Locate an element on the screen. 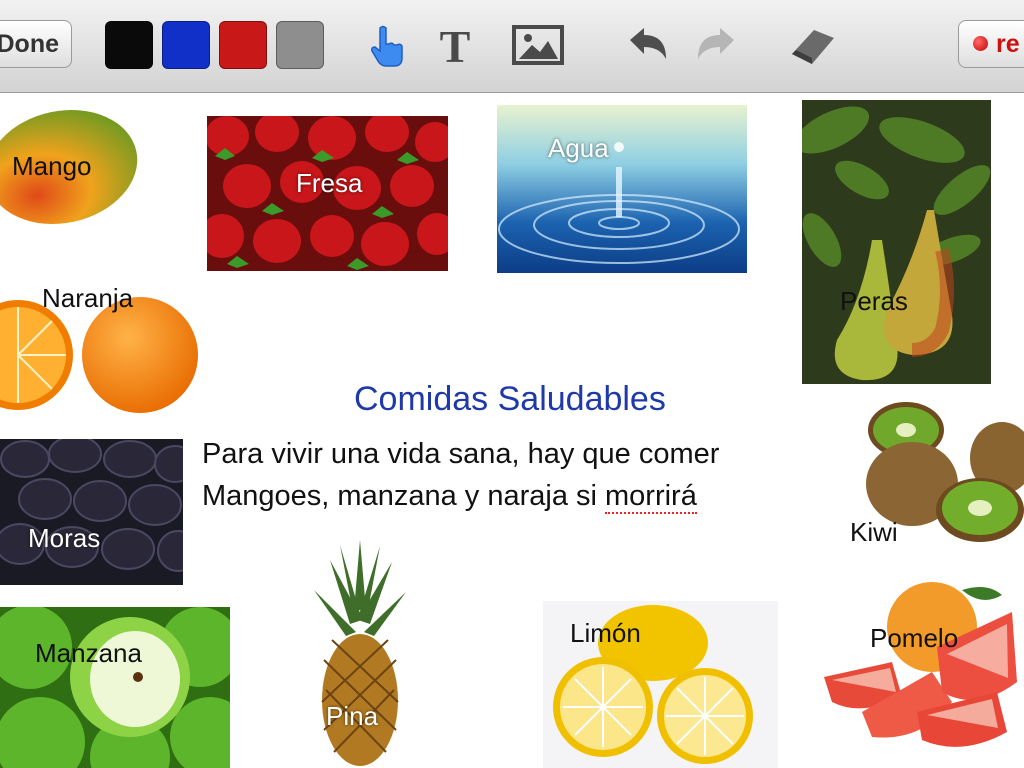 Image resolution: width=1024 pixels, height=768 pixels. peras-image is located at coordinates (896, 242).